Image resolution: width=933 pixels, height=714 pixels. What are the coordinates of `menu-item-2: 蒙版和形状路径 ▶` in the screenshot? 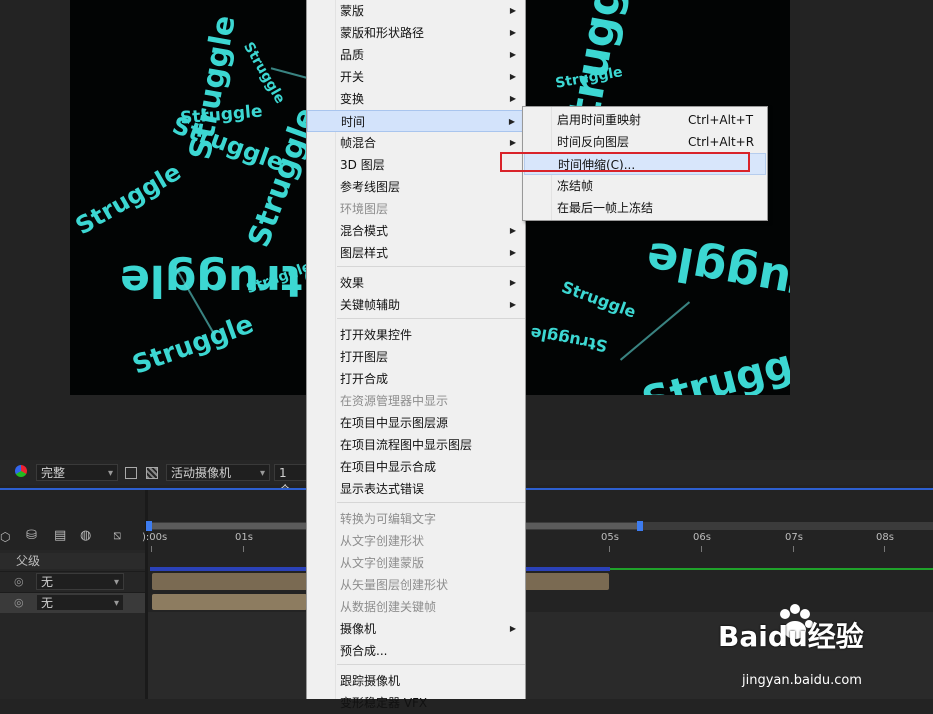 It's located at (415, 33).